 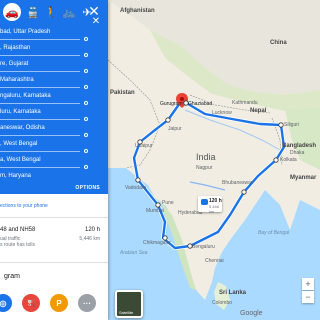 What do you see at coordinates (157, 243) in the screenshot?
I see `city-label-chikmagalur: Chikmagalur` at bounding box center [157, 243].